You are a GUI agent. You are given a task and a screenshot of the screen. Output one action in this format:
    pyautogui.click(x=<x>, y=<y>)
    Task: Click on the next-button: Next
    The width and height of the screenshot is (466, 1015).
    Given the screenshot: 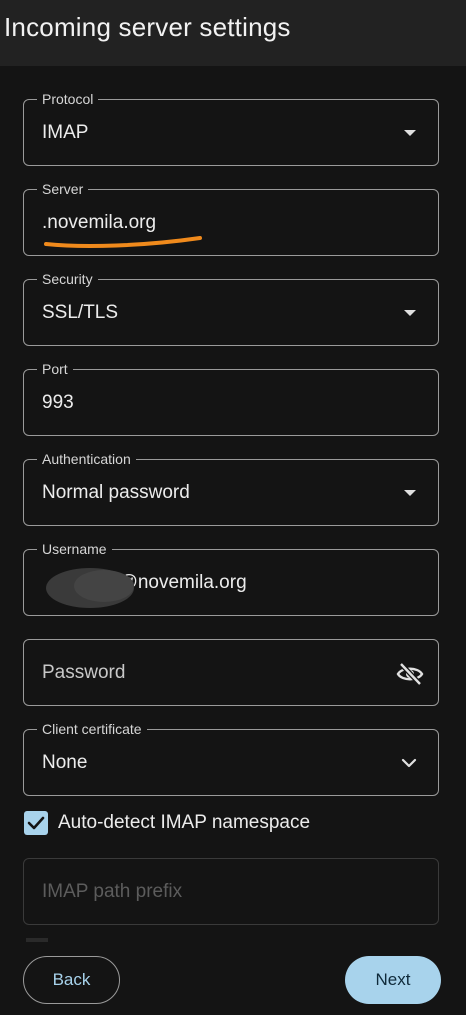 What is the action you would take?
    pyautogui.click(x=393, y=980)
    